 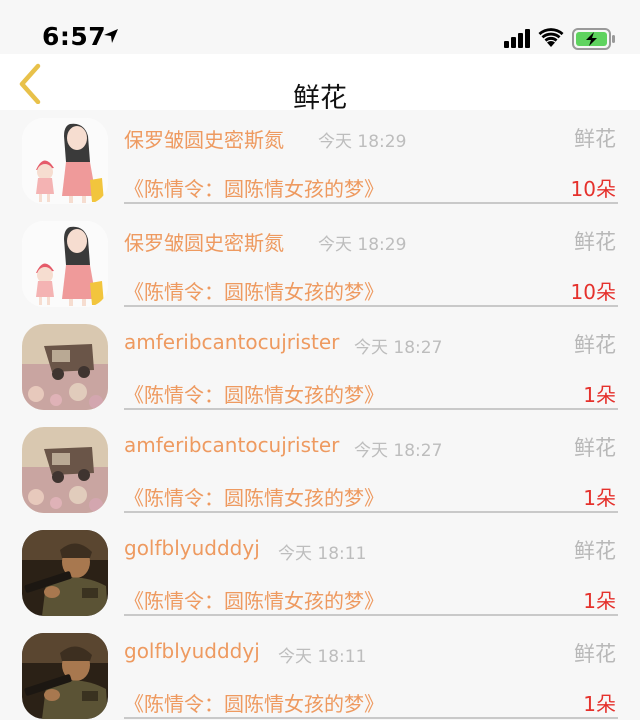 What do you see at coordinates (320, 27) in the screenshot?
I see `status-bar: 6:57` at bounding box center [320, 27].